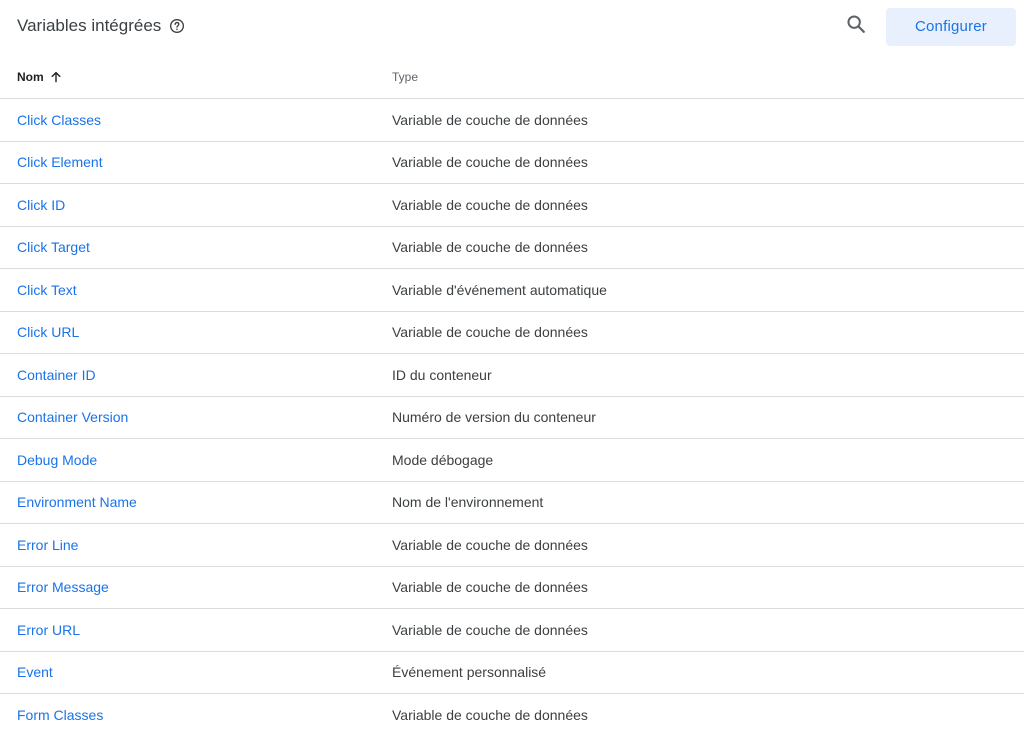  Describe the element at coordinates (47, 290) in the screenshot. I see `variable-name-link: Click Text` at that location.